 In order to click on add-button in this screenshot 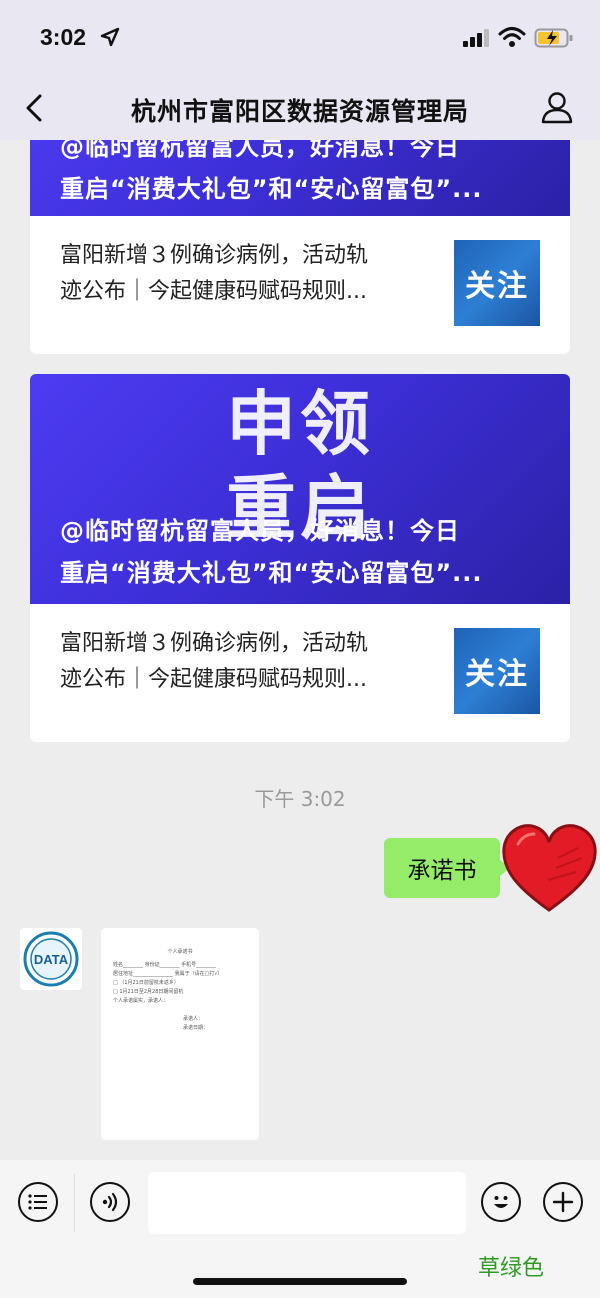, I will do `click(563, 1202)`.